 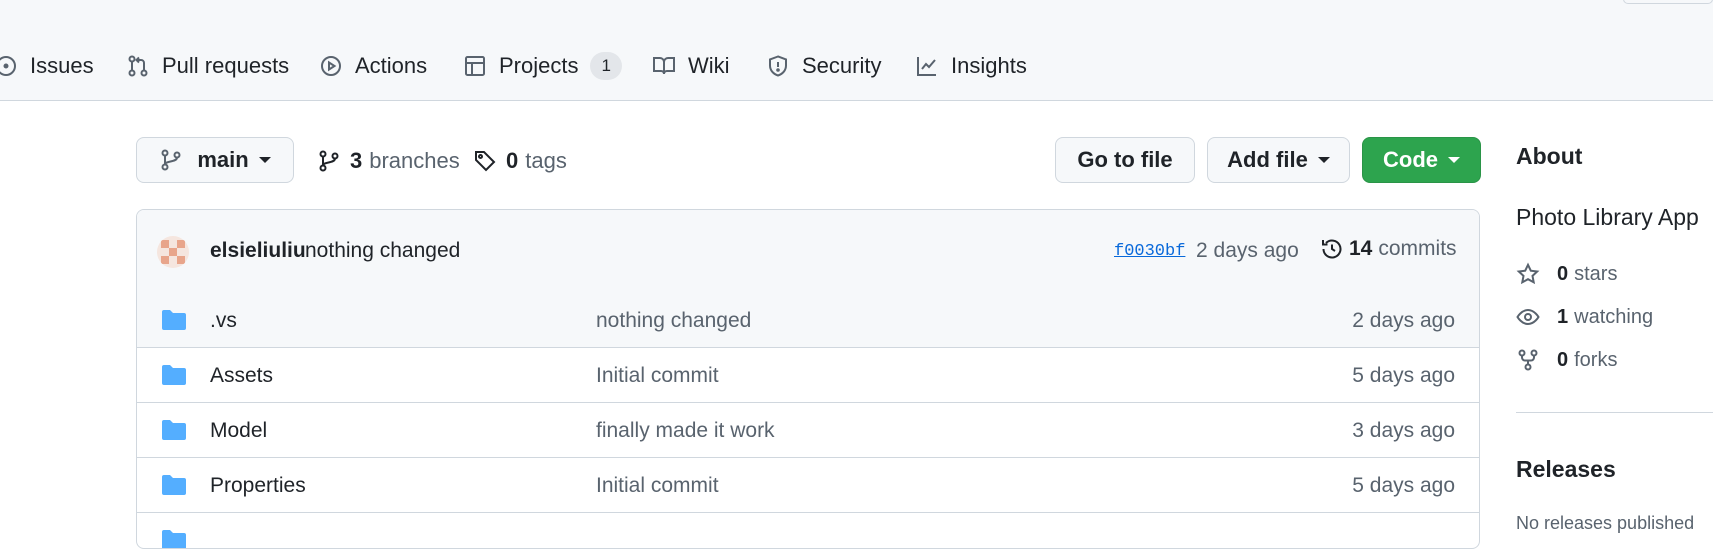 I want to click on branches-label: branches, so click(x=414, y=160).